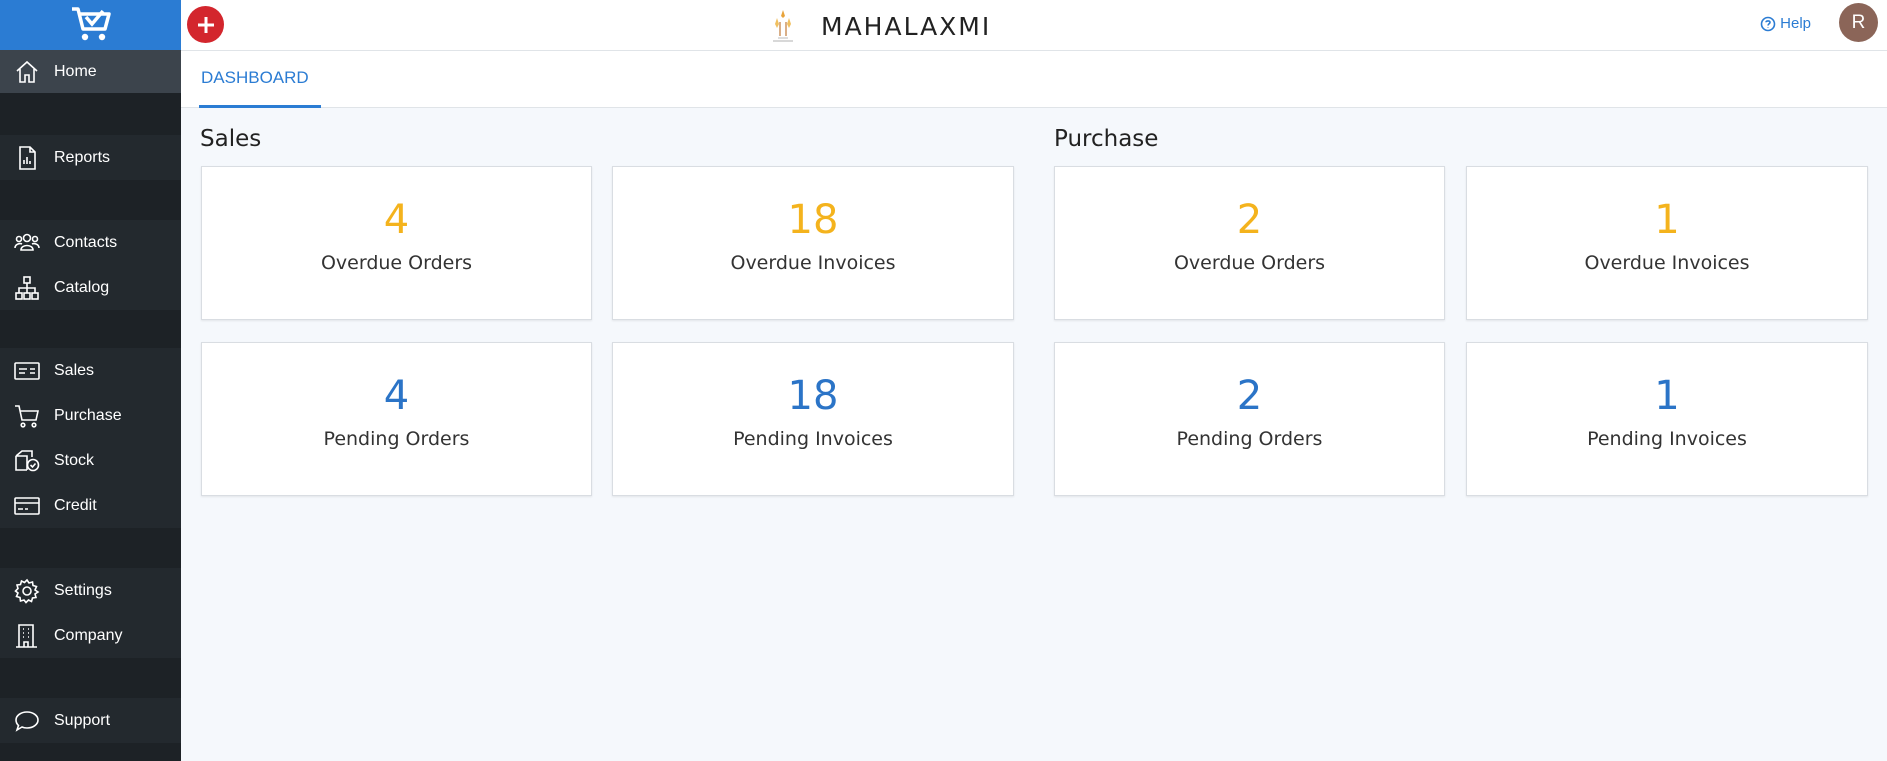 The width and height of the screenshot is (1887, 761). I want to click on tab-dashboard: DASHBOARD, so click(260, 79).